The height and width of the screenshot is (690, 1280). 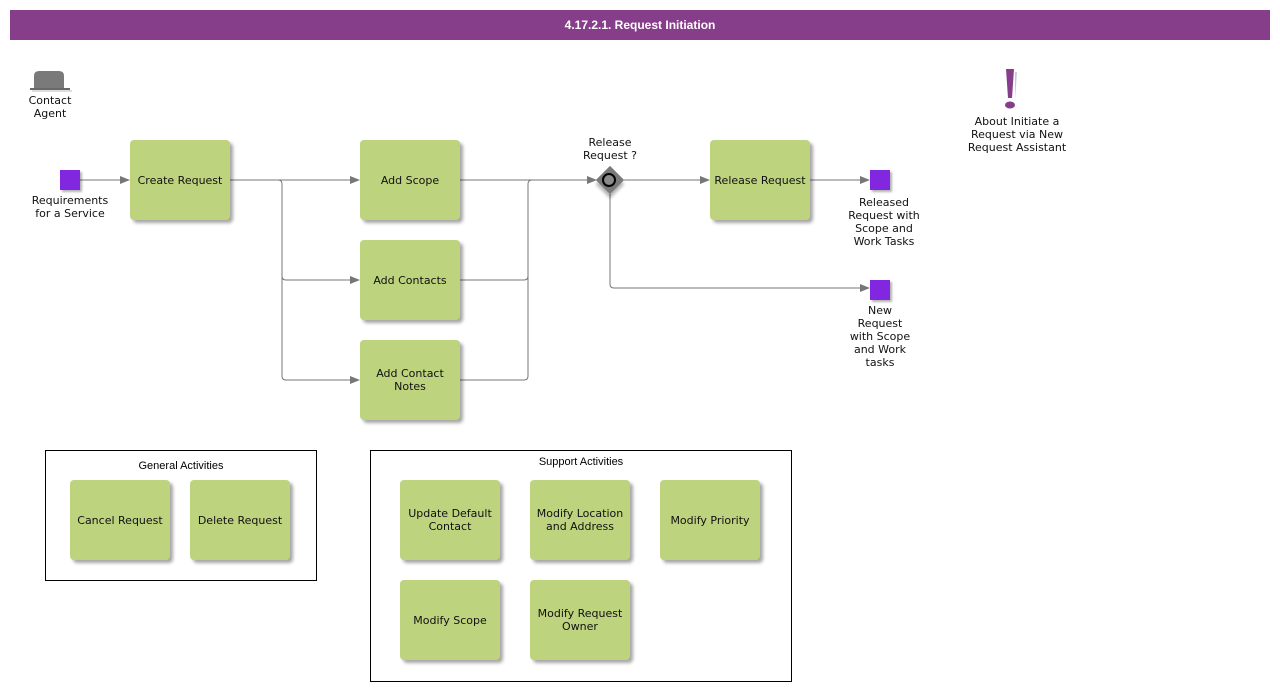 I want to click on task-update-default-contact: Update Default Contact, so click(x=450, y=520).